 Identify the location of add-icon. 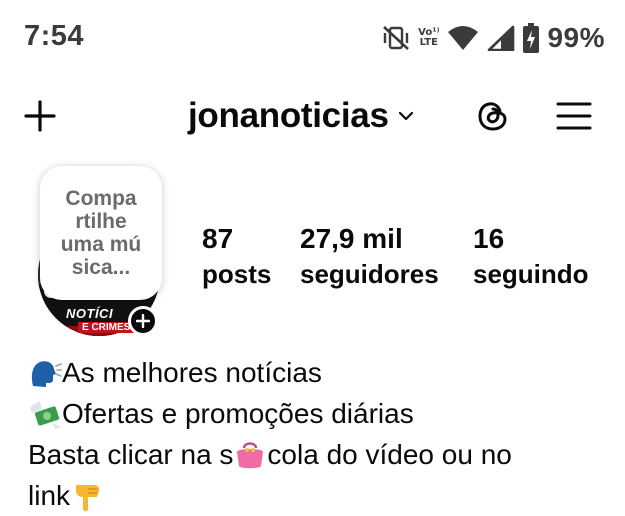
(40, 116).